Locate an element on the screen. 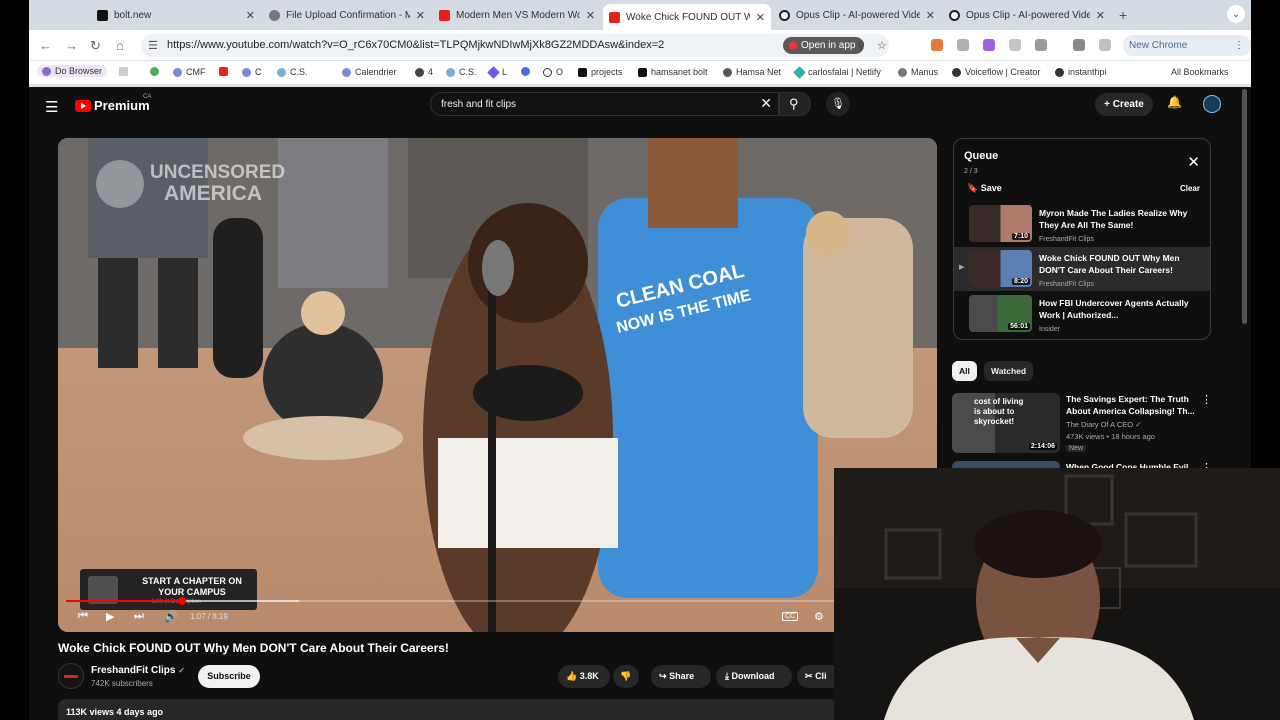  search-box: fresh and fit clips ✕ is located at coordinates (604, 104).